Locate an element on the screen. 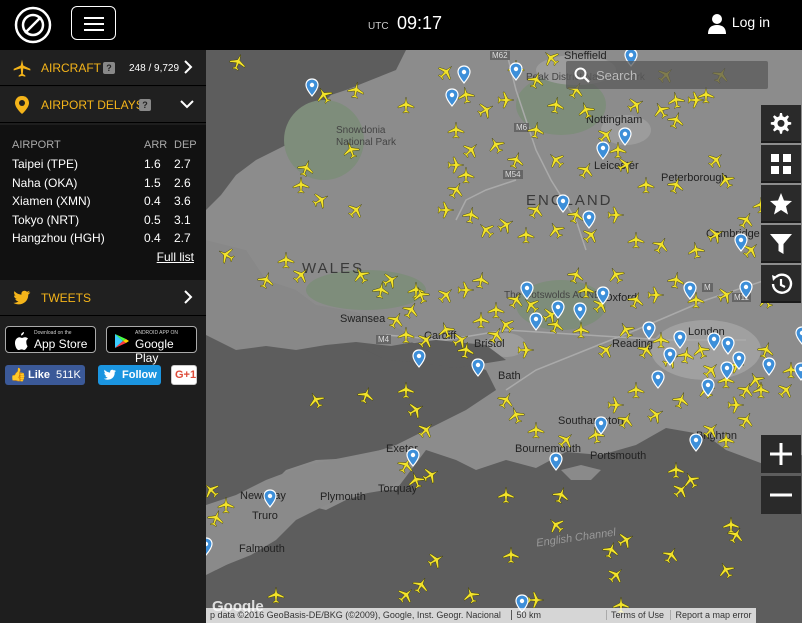  menu-button is located at coordinates (93, 23).